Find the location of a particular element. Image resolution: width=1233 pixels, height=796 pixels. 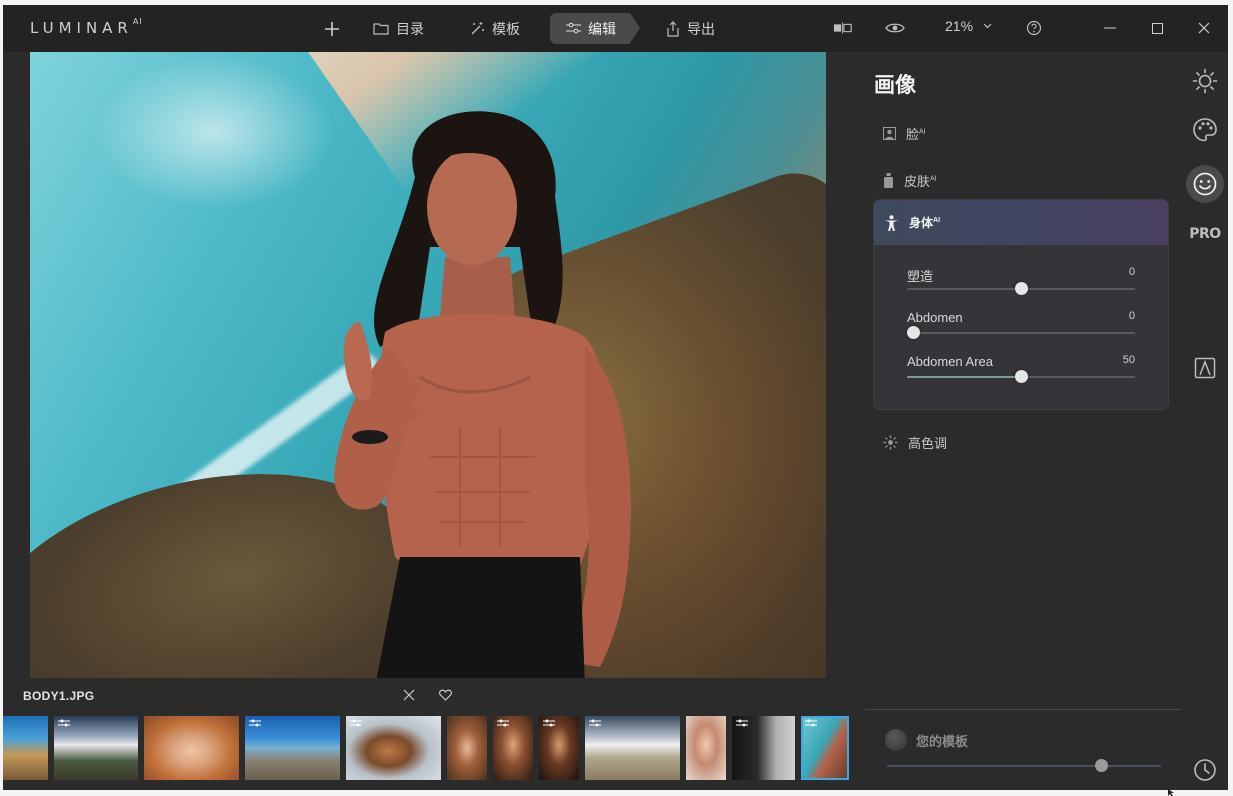

rail-pro-label: PRO is located at coordinates (1205, 234).